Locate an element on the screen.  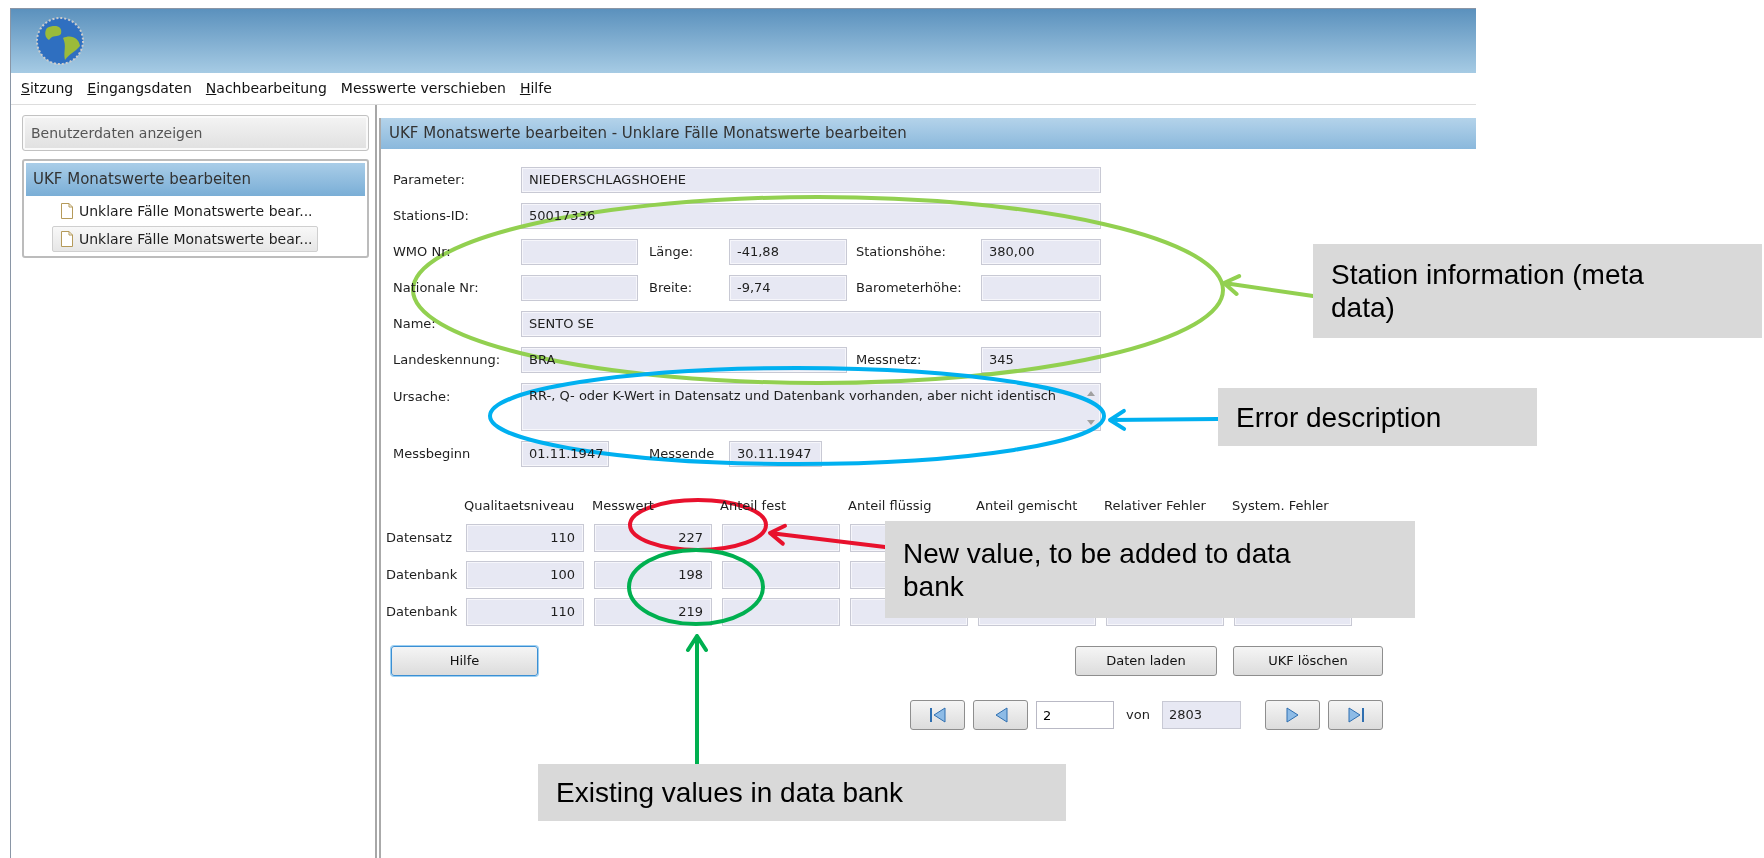
table-cell: 100 is located at coordinates (525, 575).